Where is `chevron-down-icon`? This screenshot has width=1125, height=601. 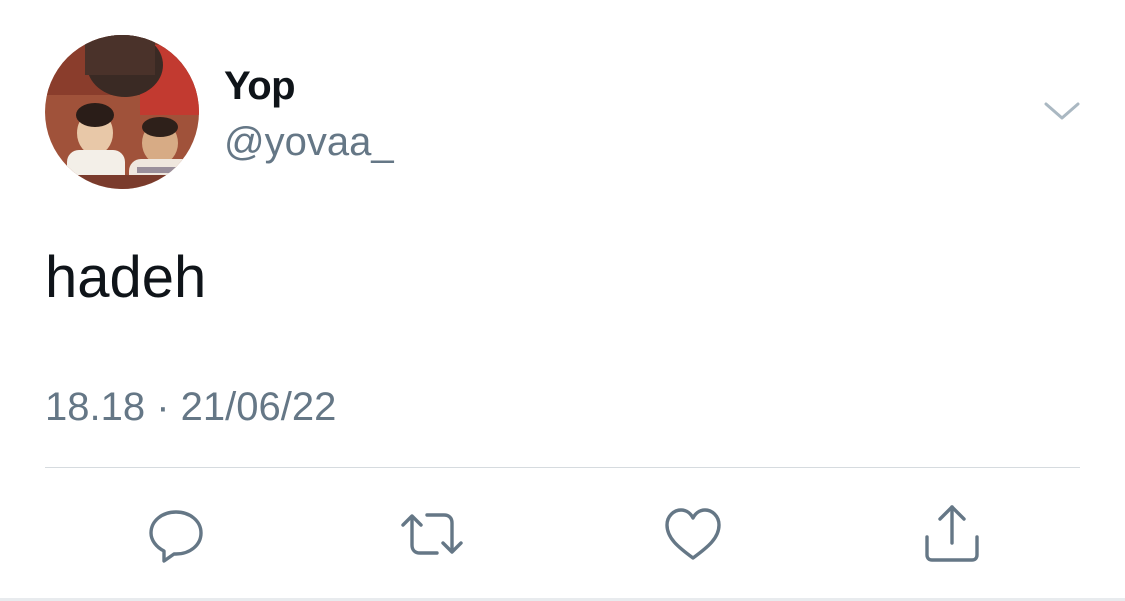
chevron-down-icon is located at coordinates (1062, 111).